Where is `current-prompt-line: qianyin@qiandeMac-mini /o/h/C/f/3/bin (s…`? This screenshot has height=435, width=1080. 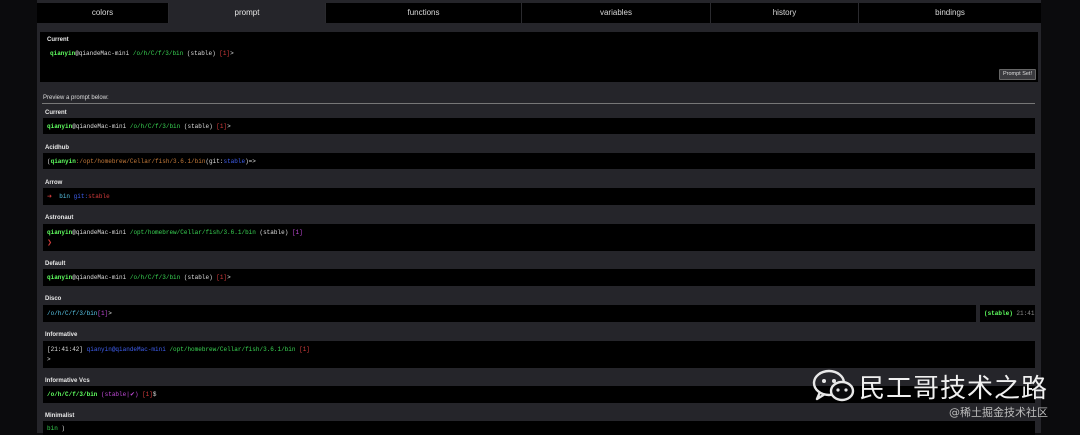
current-prompt-line: qianyin@qiandeMac-mini /o/h/C/f/3/bin (s… is located at coordinates (142, 53).